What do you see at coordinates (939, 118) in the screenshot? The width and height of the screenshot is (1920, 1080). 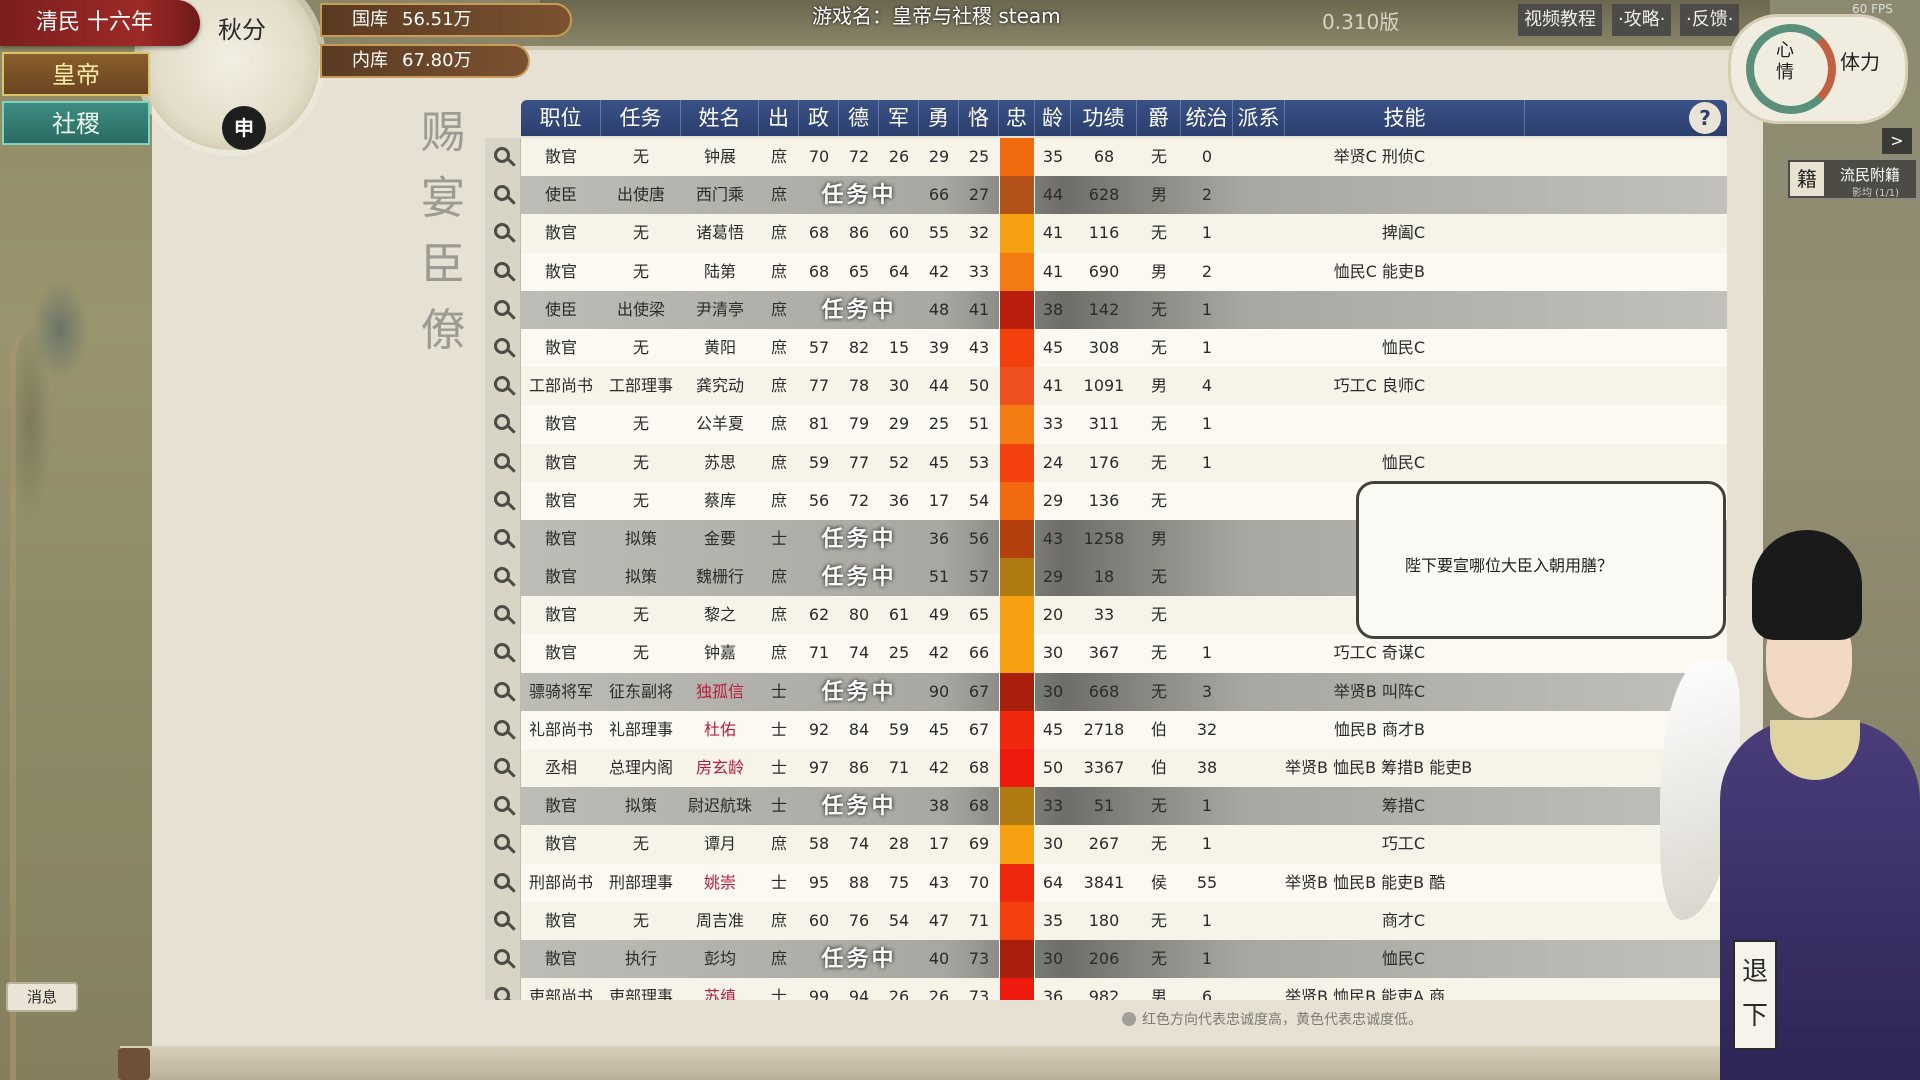 I see `column-header: 勇` at bounding box center [939, 118].